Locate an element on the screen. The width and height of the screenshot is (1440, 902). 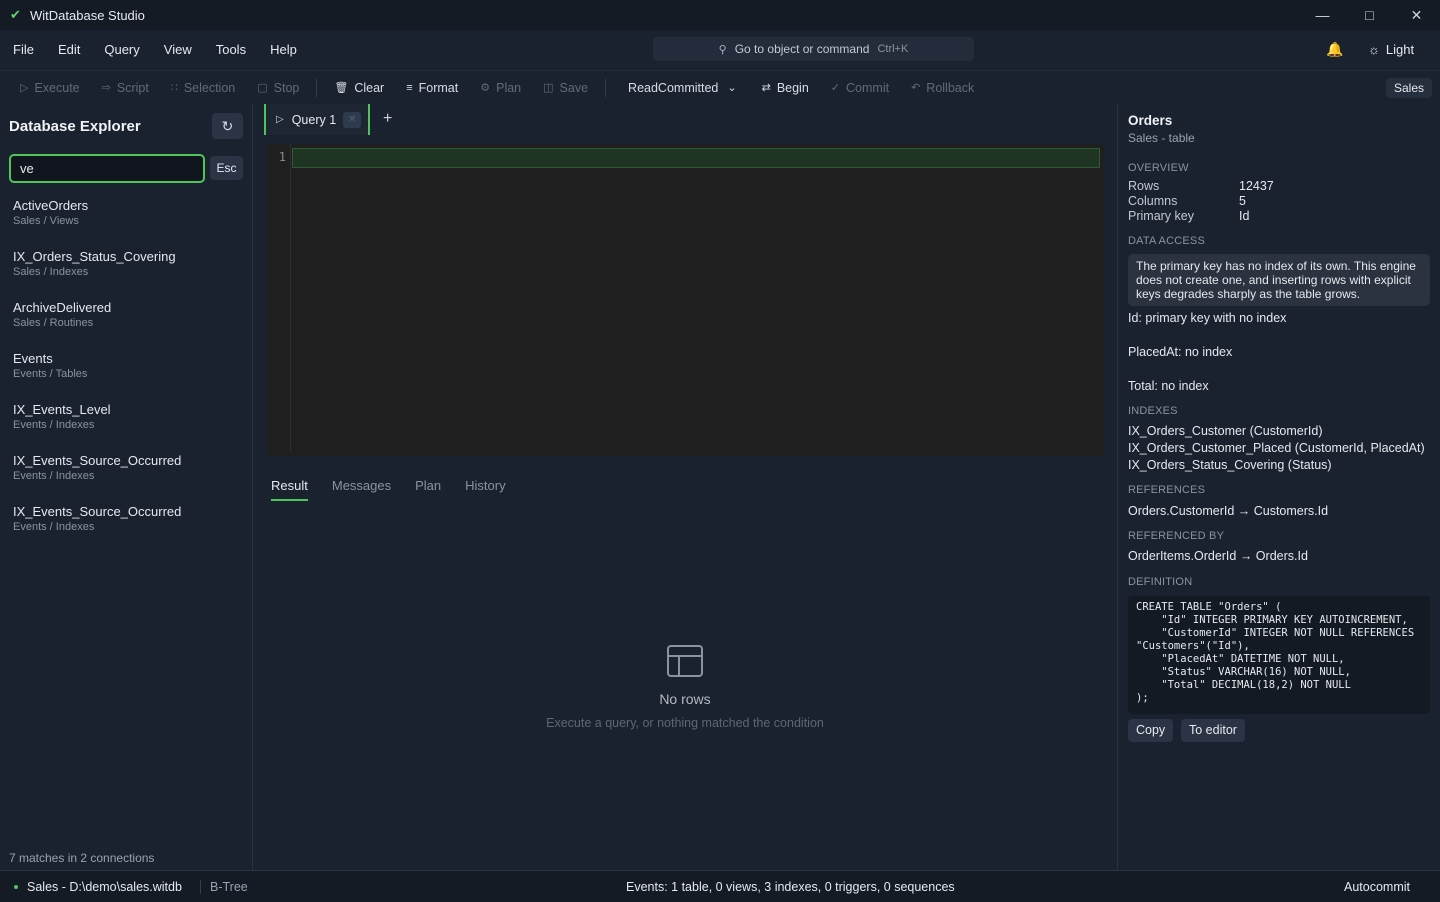
begin-button: ⇄ Begin is located at coordinates (785, 88).